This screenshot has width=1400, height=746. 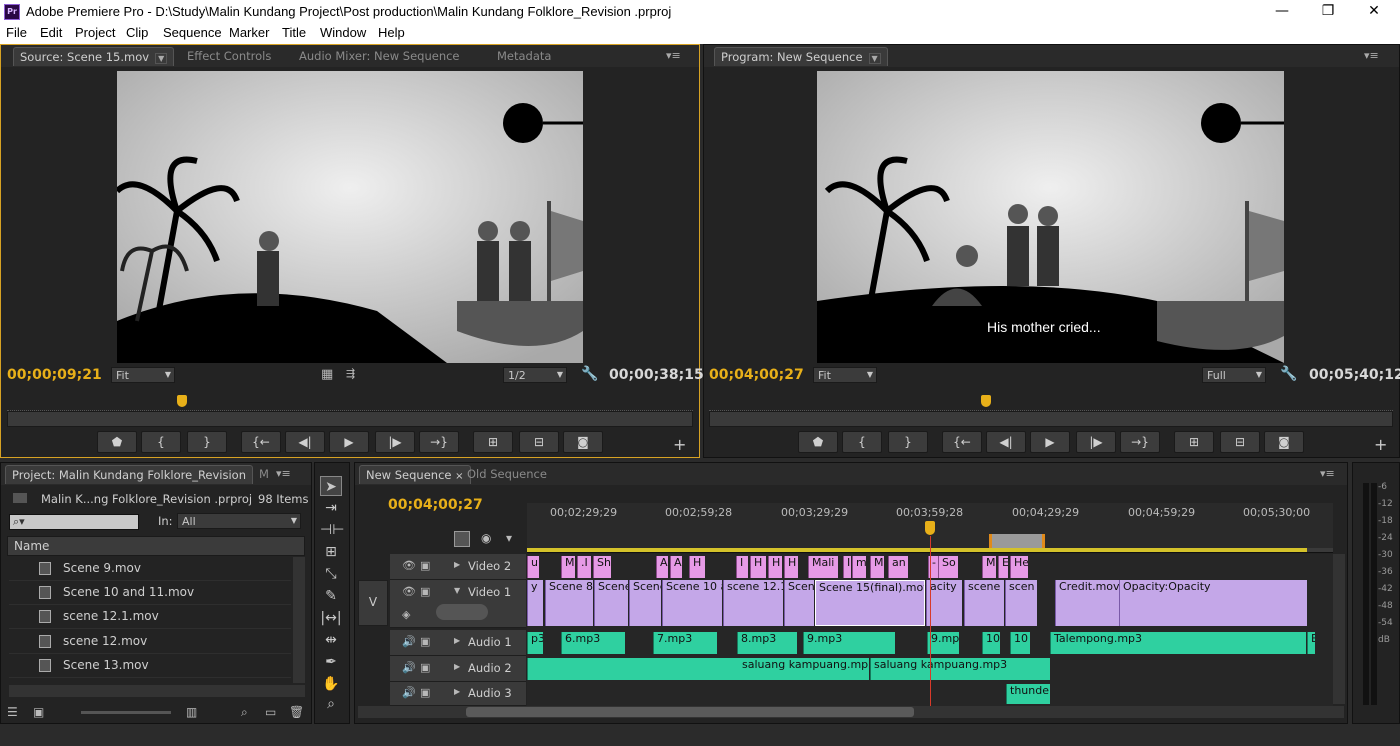 What do you see at coordinates (1339, 629) in the screenshot?
I see `timeline-vertical-scrollbar` at bounding box center [1339, 629].